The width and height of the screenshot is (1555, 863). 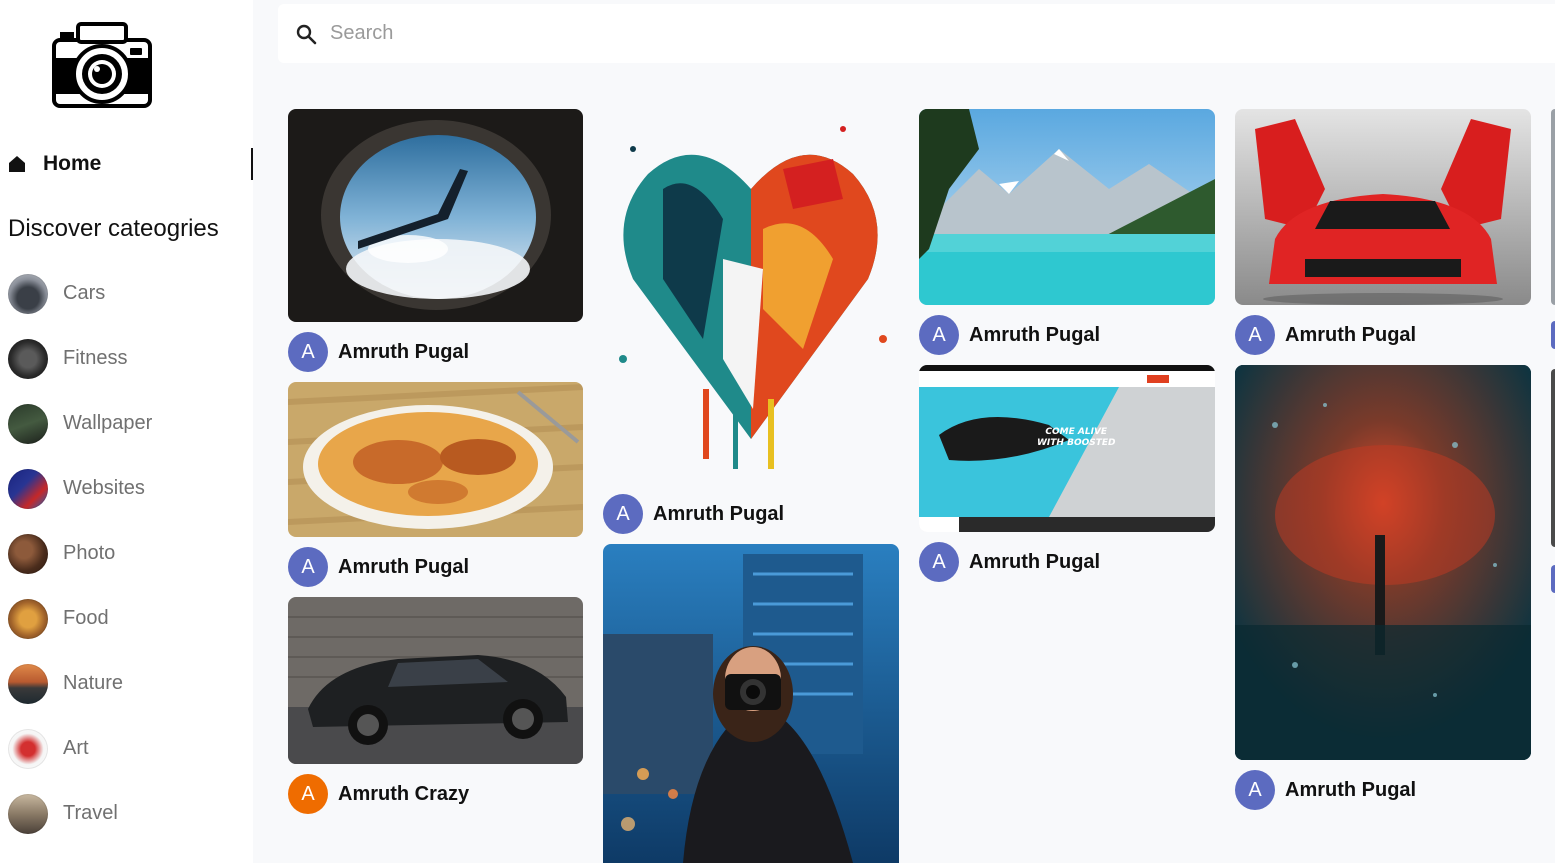 I want to click on home-icon, so click(x=17, y=164).